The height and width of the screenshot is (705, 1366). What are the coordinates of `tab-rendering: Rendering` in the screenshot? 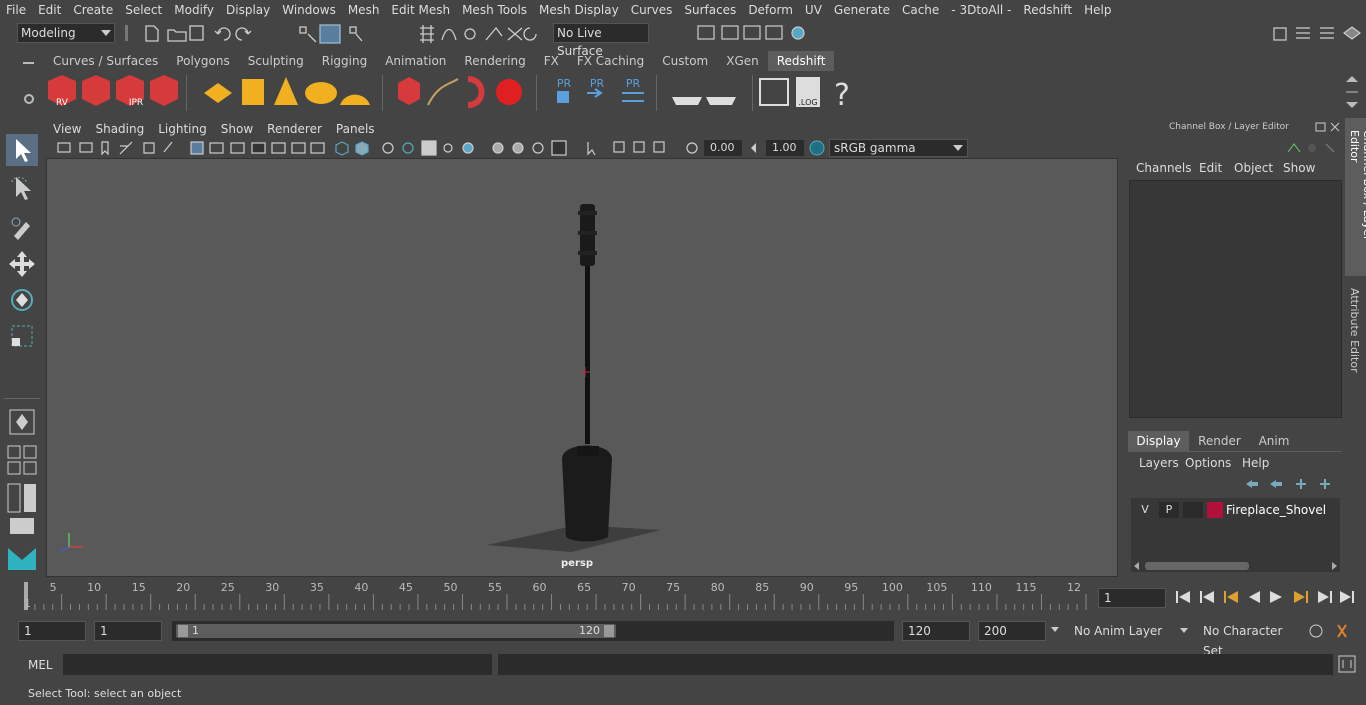 It's located at (494, 61).